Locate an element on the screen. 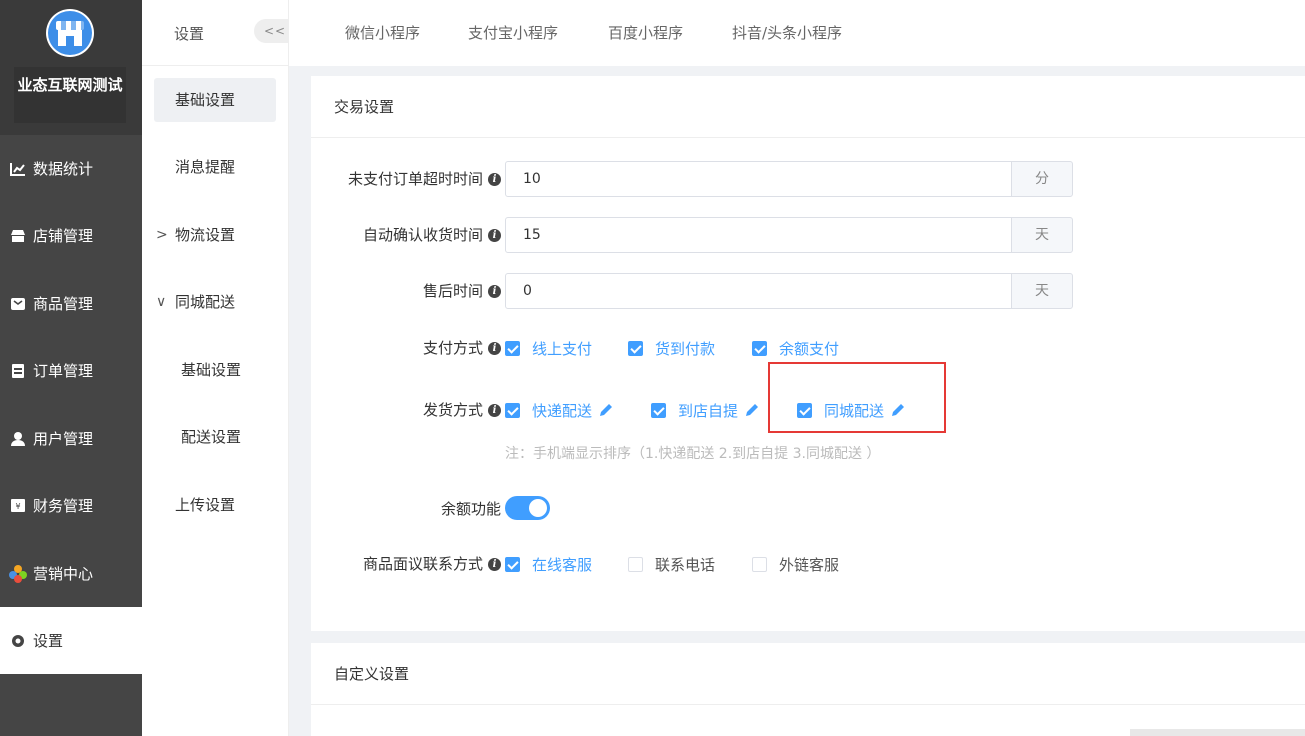  store-logo-icon is located at coordinates (70, 33).